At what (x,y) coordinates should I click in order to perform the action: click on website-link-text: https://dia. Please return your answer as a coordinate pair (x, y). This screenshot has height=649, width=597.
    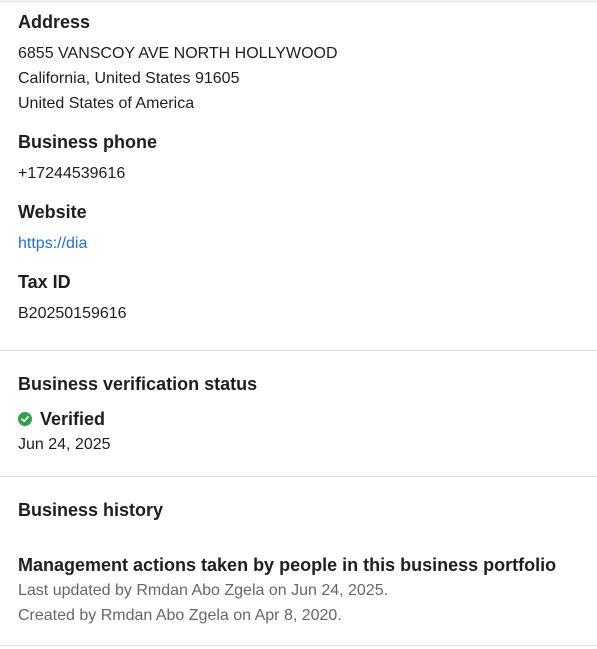
    Looking at the image, I should click on (53, 243).